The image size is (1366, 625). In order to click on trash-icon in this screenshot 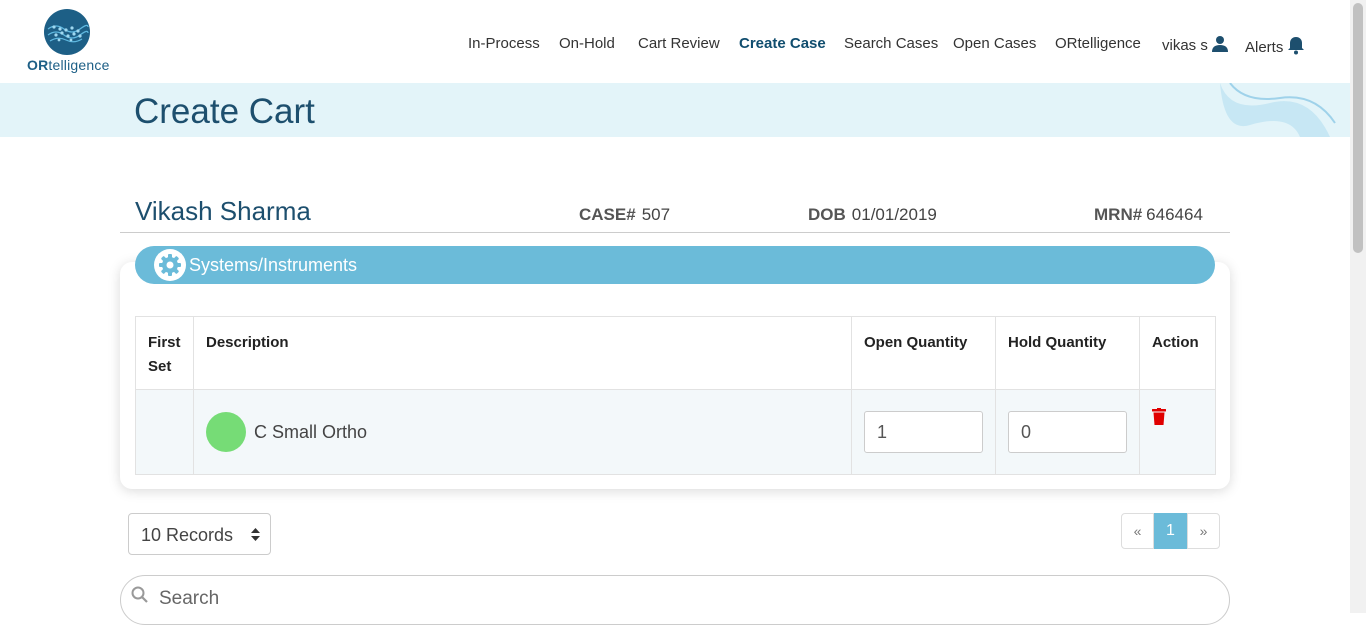, I will do `click(1159, 416)`.